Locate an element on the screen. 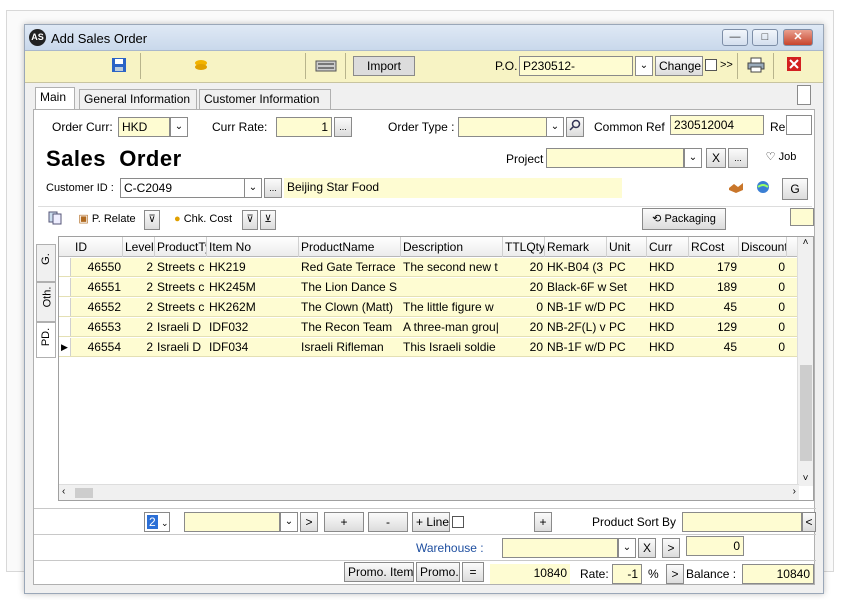 The width and height of the screenshot is (844, 600). cell-description is located at coordinates (452, 287).